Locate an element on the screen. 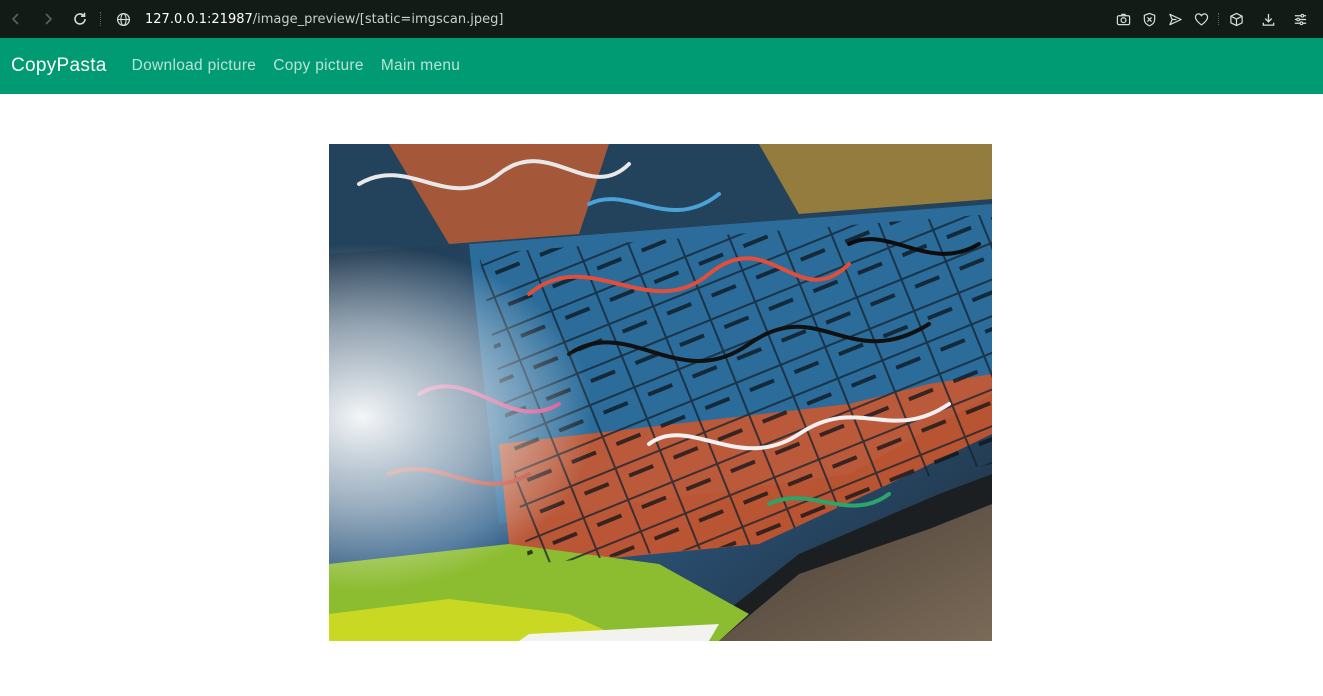 Image resolution: width=1323 pixels, height=696 pixels. back-icon is located at coordinates (15, 19).